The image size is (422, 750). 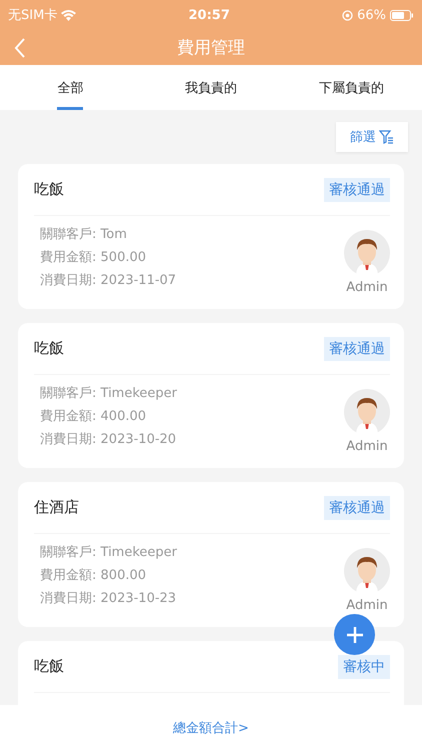 I want to click on page-title: 費用管理, so click(x=211, y=48).